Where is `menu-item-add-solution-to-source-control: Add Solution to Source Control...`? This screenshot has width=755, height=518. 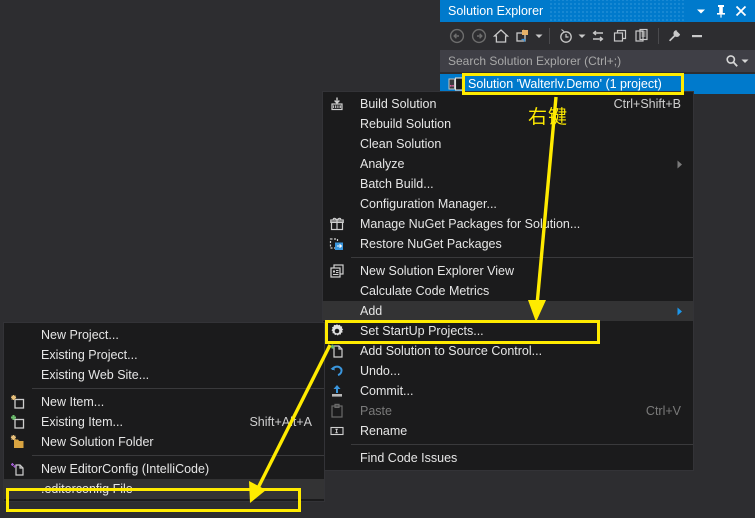 menu-item-add-solution-to-source-control: Add Solution to Source Control... is located at coordinates (508, 351).